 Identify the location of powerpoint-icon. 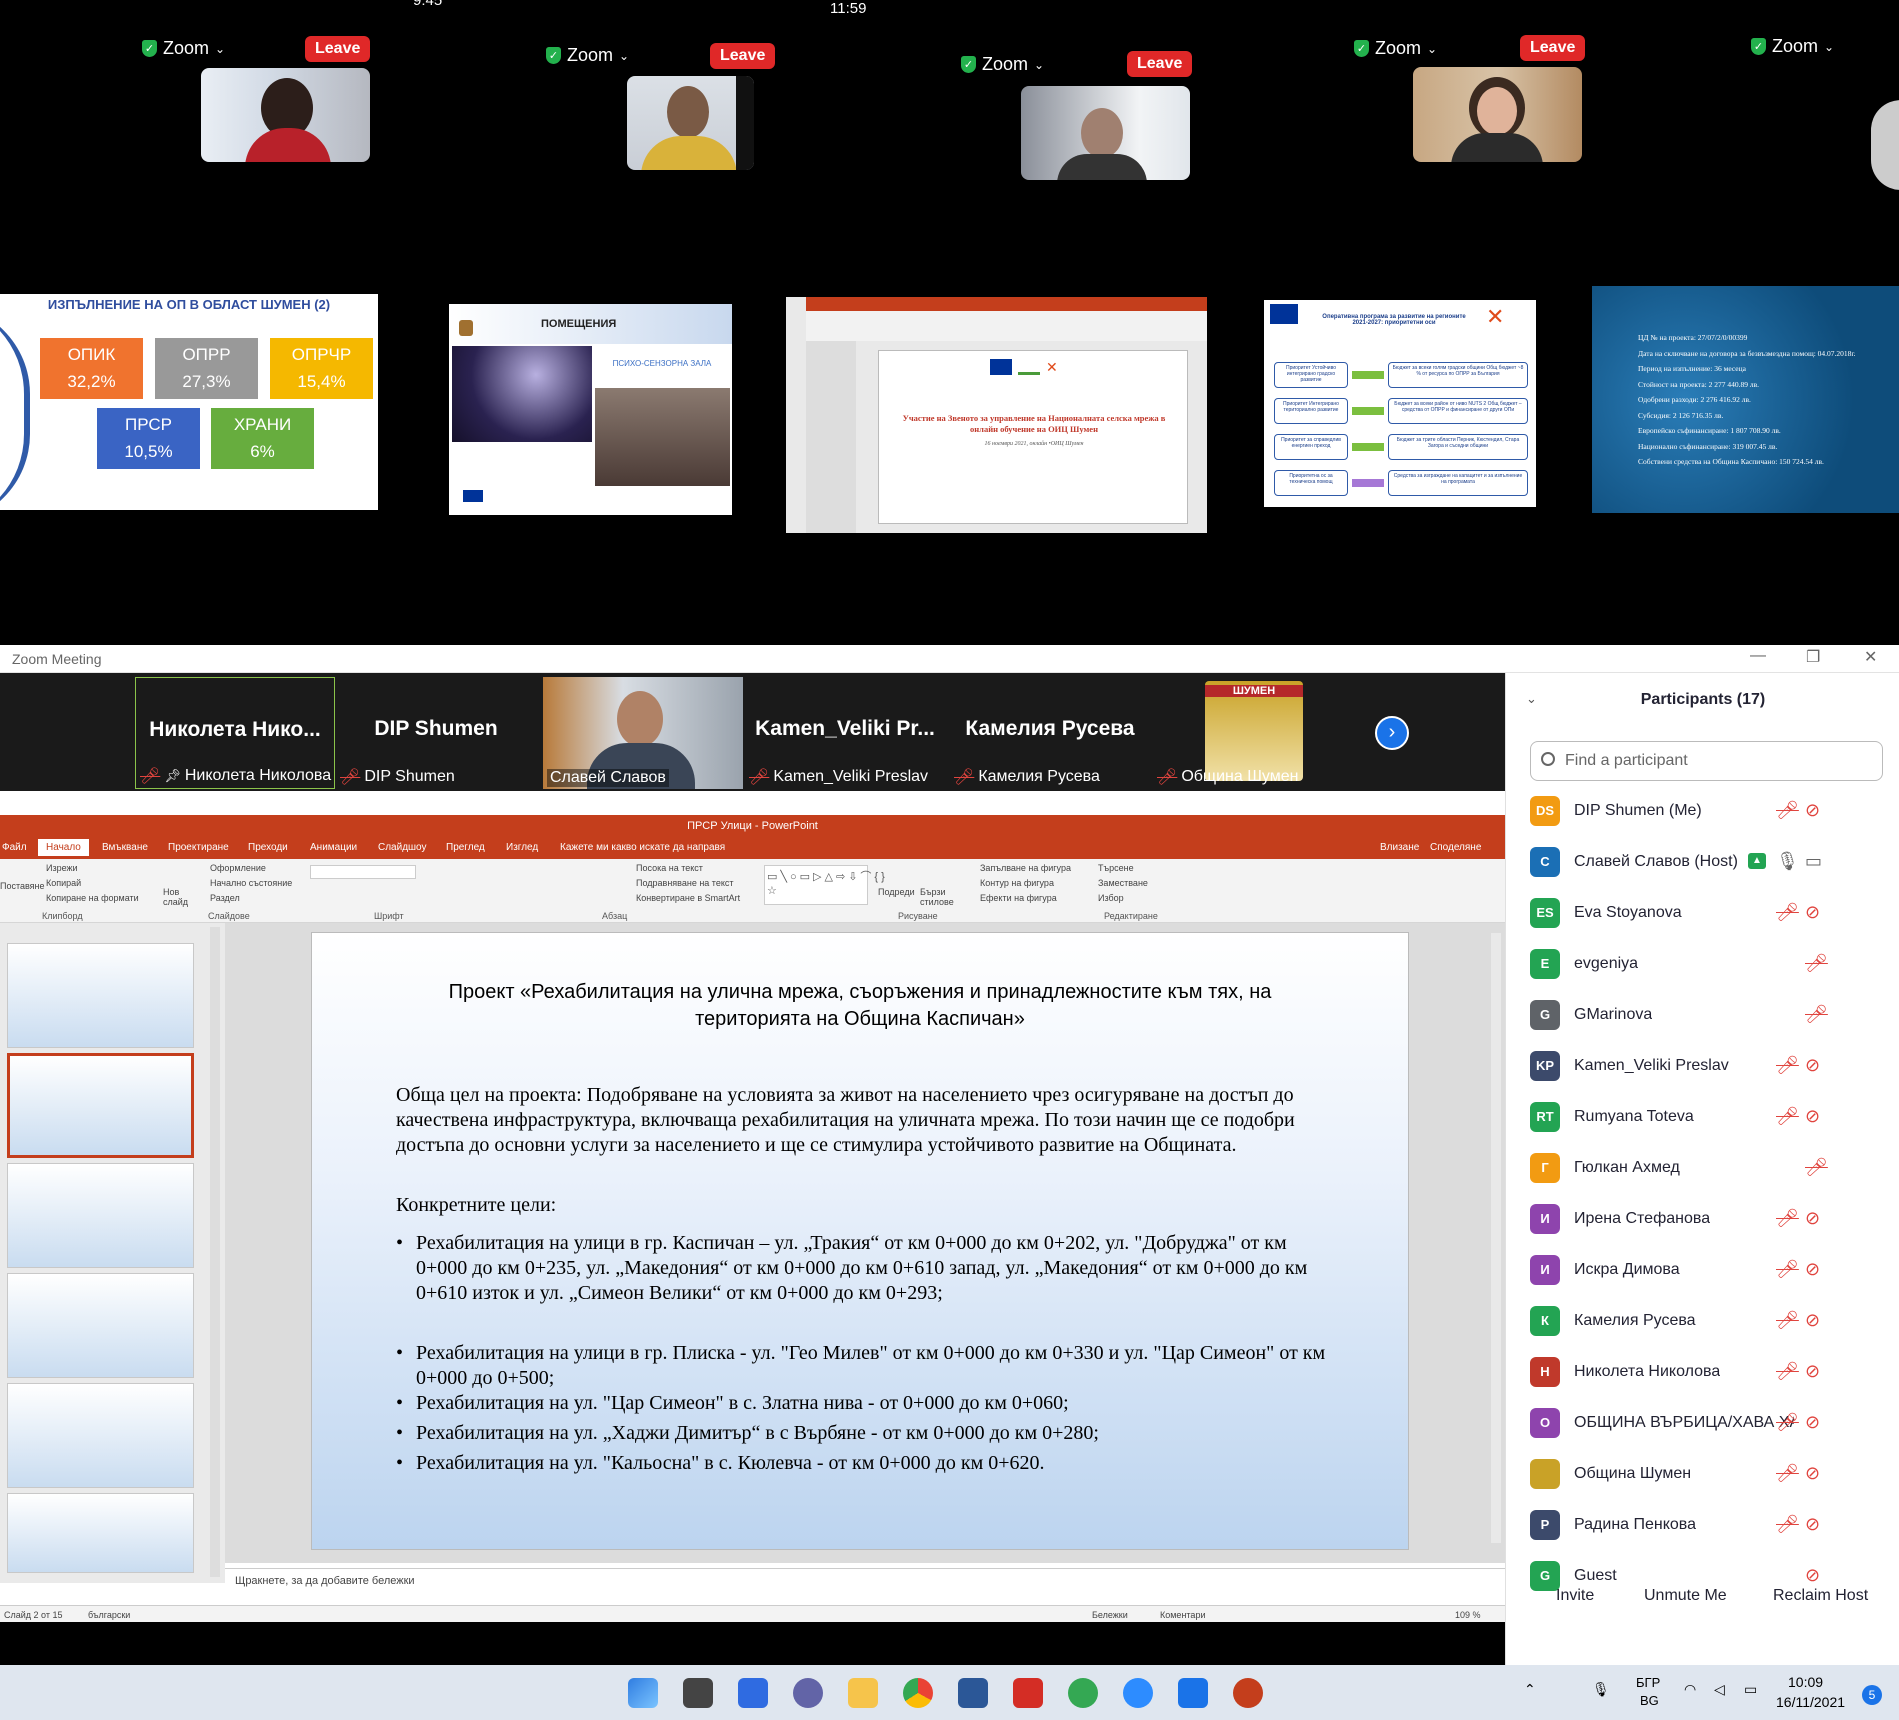
(1248, 1693).